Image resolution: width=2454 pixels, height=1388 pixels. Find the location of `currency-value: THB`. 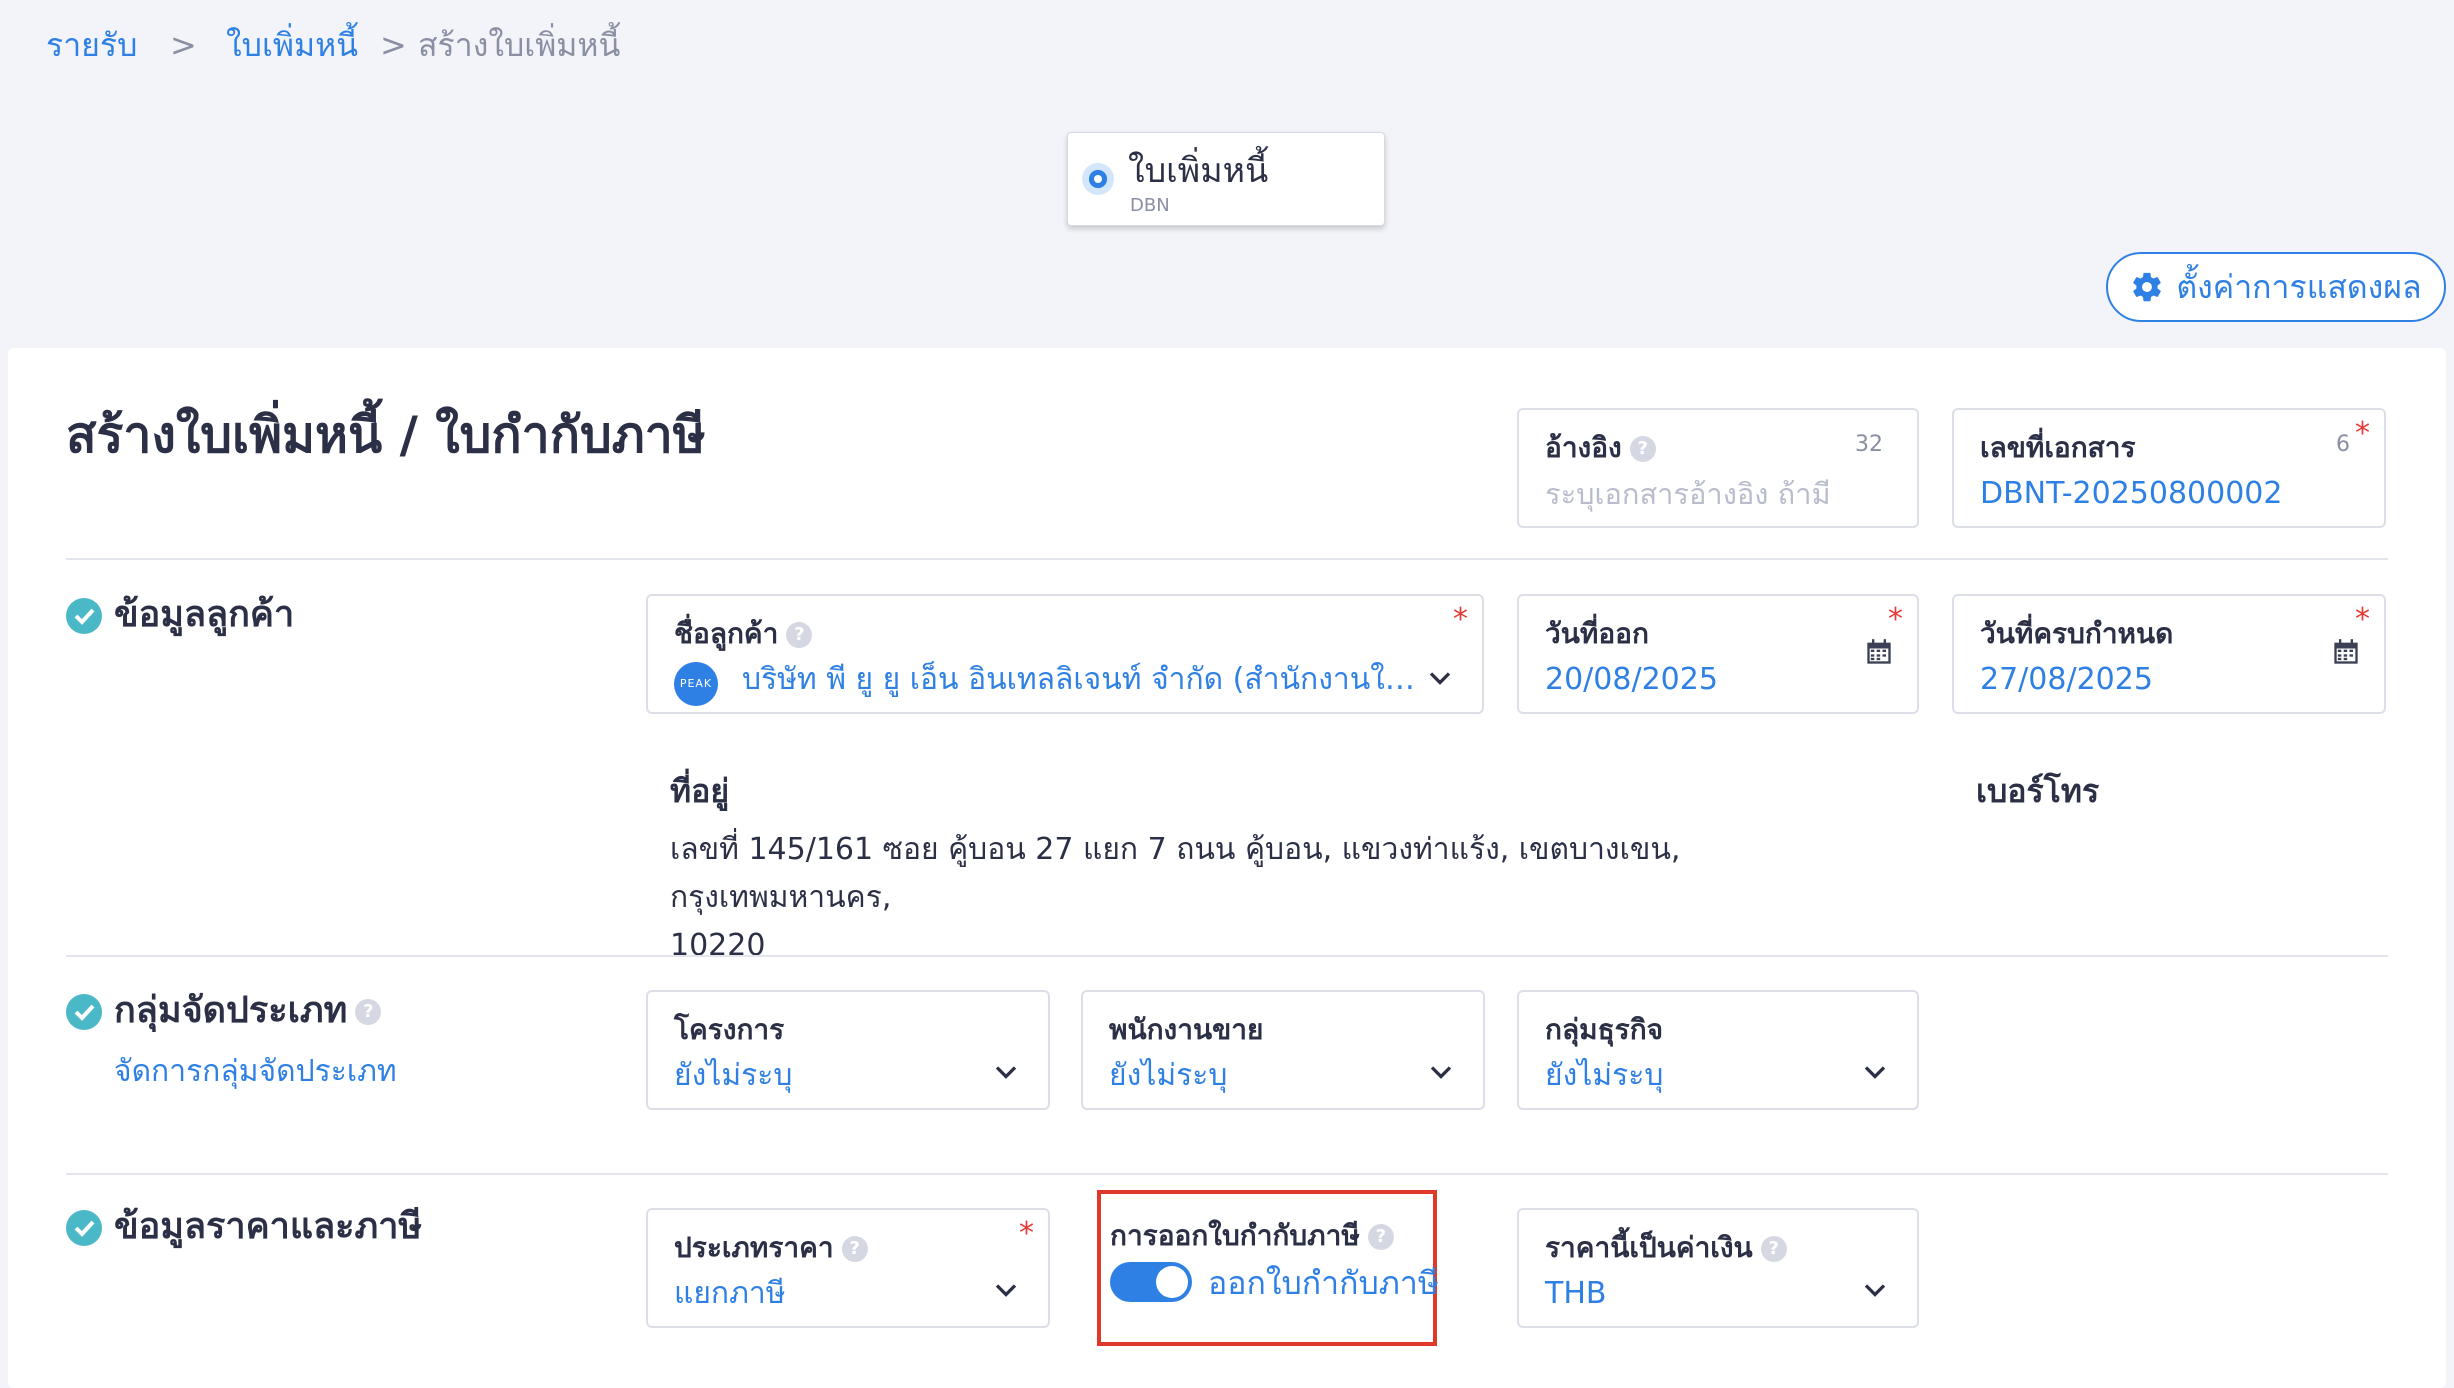

currency-value: THB is located at coordinates (1576, 1293).